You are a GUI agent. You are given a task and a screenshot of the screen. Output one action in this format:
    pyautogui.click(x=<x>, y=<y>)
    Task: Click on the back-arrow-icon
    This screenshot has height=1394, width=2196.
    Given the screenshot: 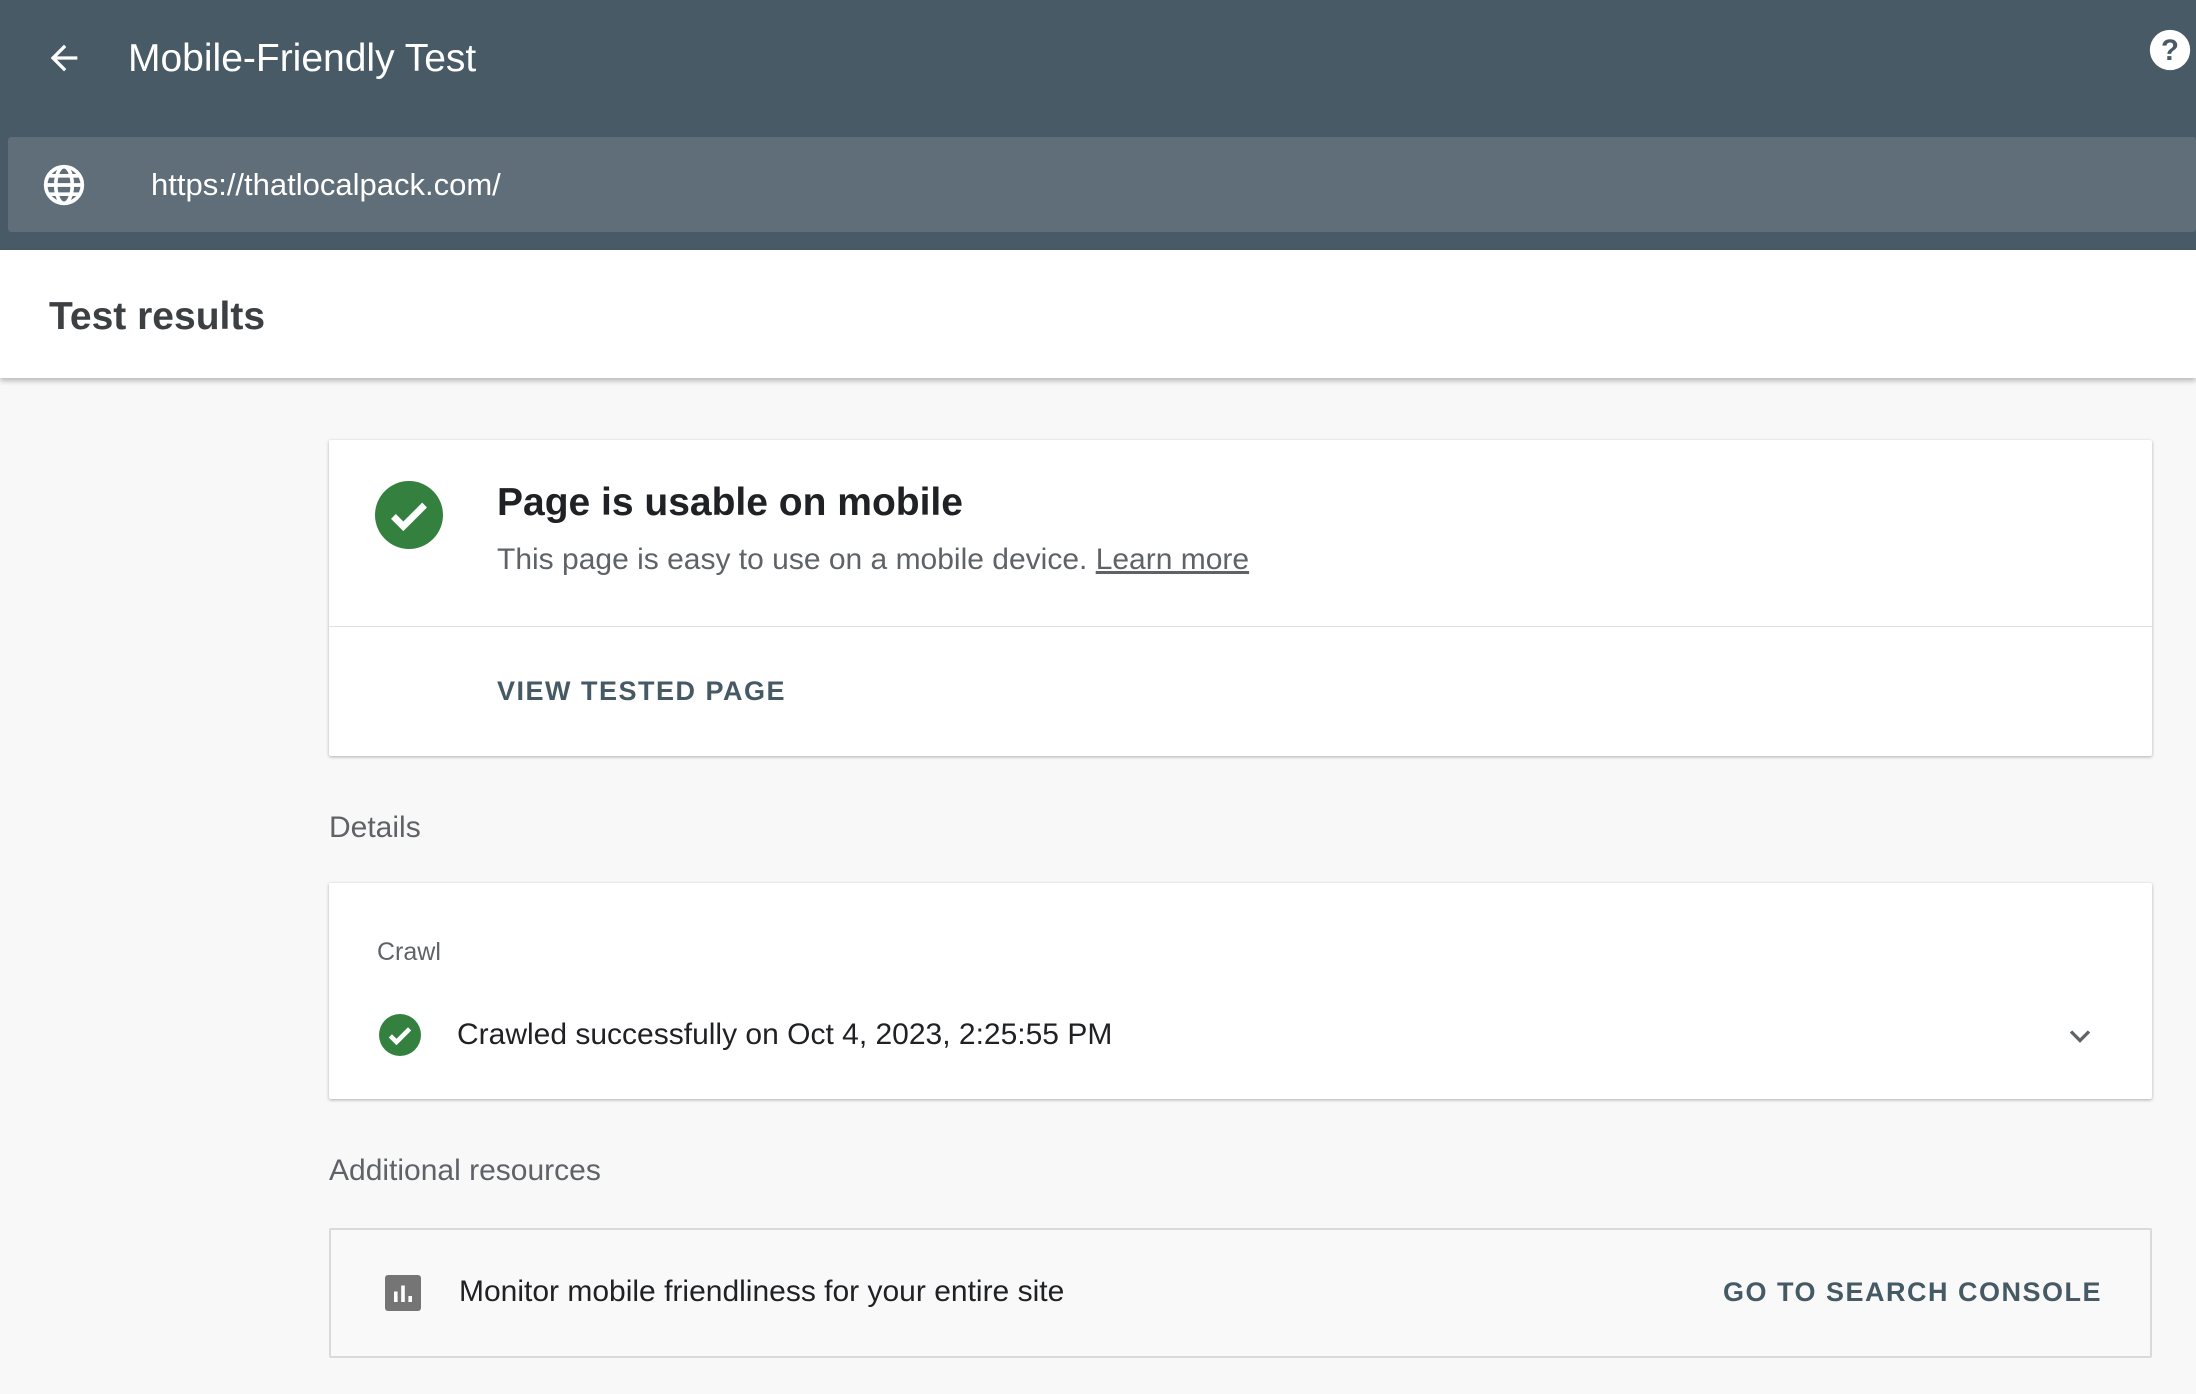 What is the action you would take?
    pyautogui.click(x=64, y=58)
    